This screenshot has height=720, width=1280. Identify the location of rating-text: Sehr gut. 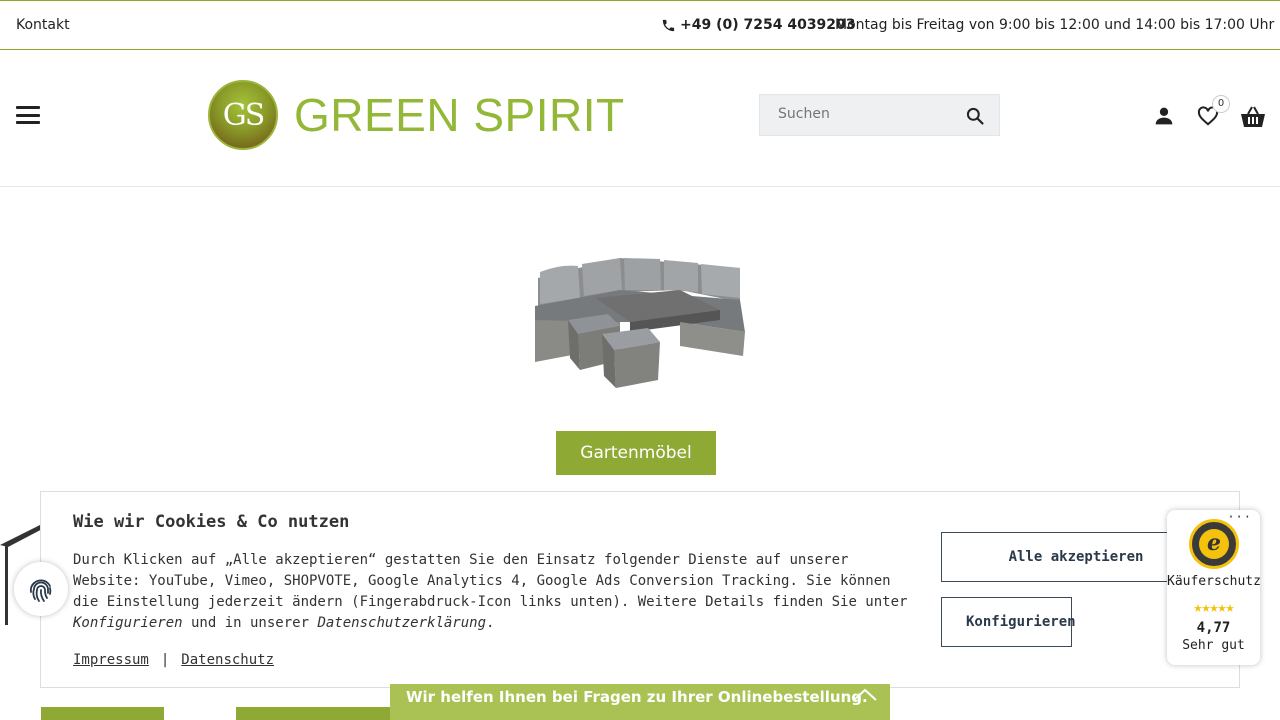
(1213, 645).